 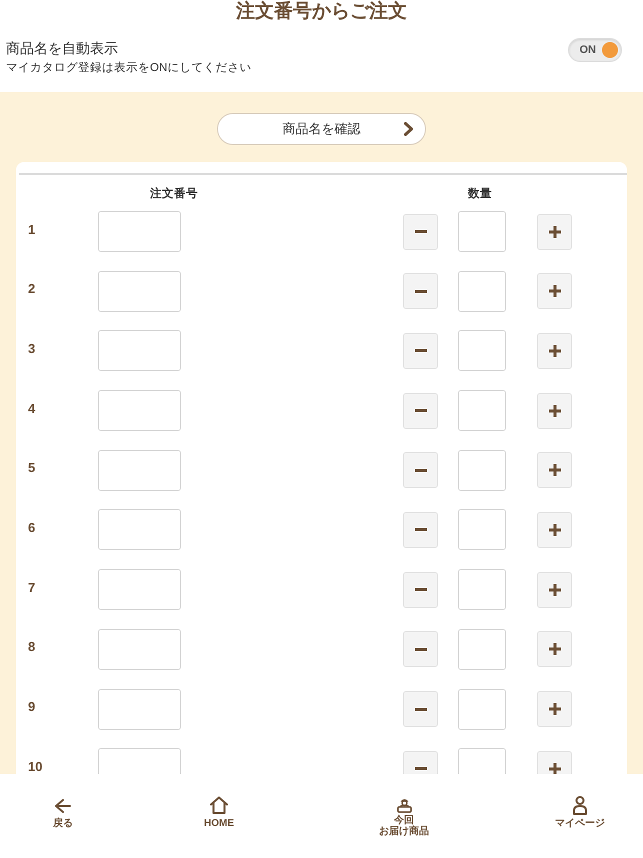 I want to click on row-number: 3, so click(x=32, y=348).